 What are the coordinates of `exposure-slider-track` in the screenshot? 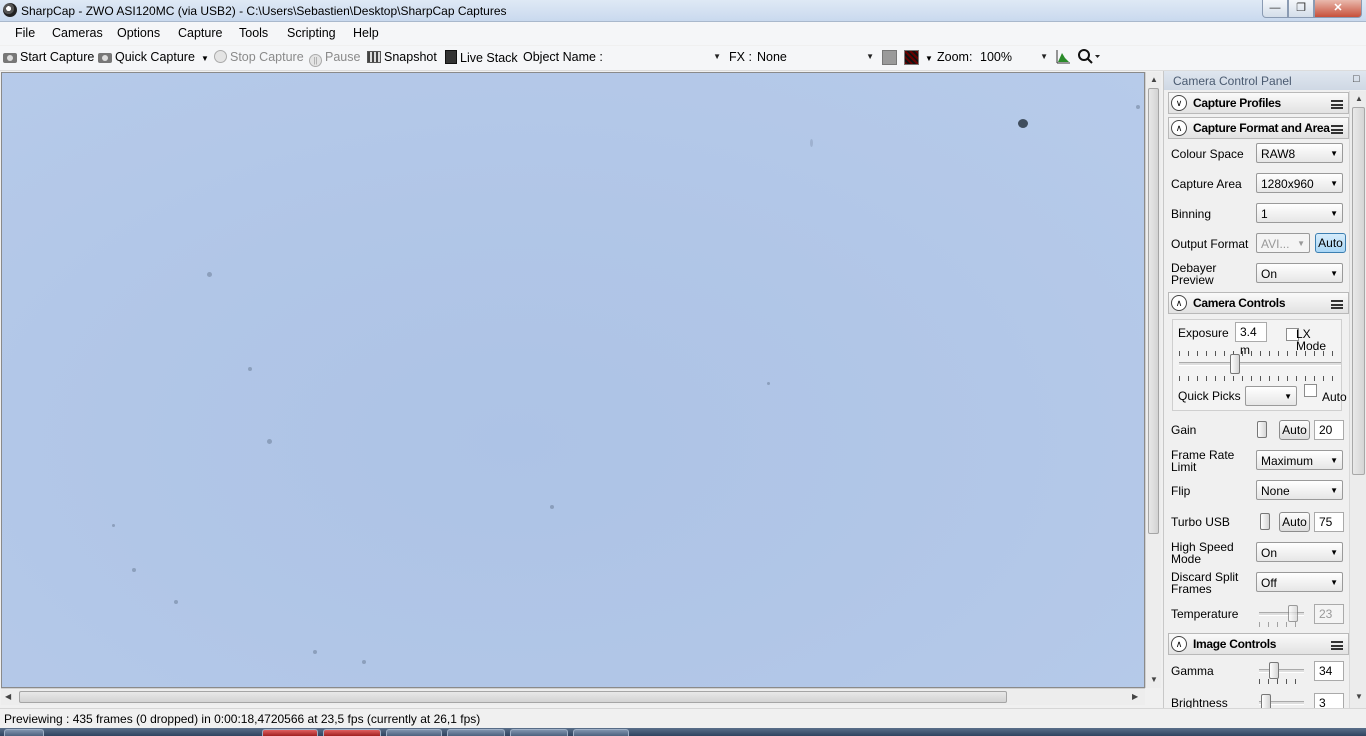 It's located at (1260, 364).